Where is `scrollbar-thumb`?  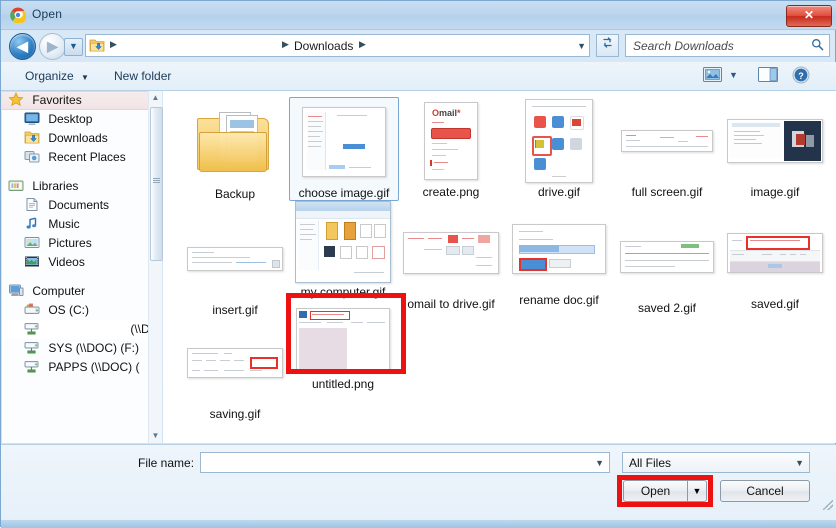 scrollbar-thumb is located at coordinates (156, 184).